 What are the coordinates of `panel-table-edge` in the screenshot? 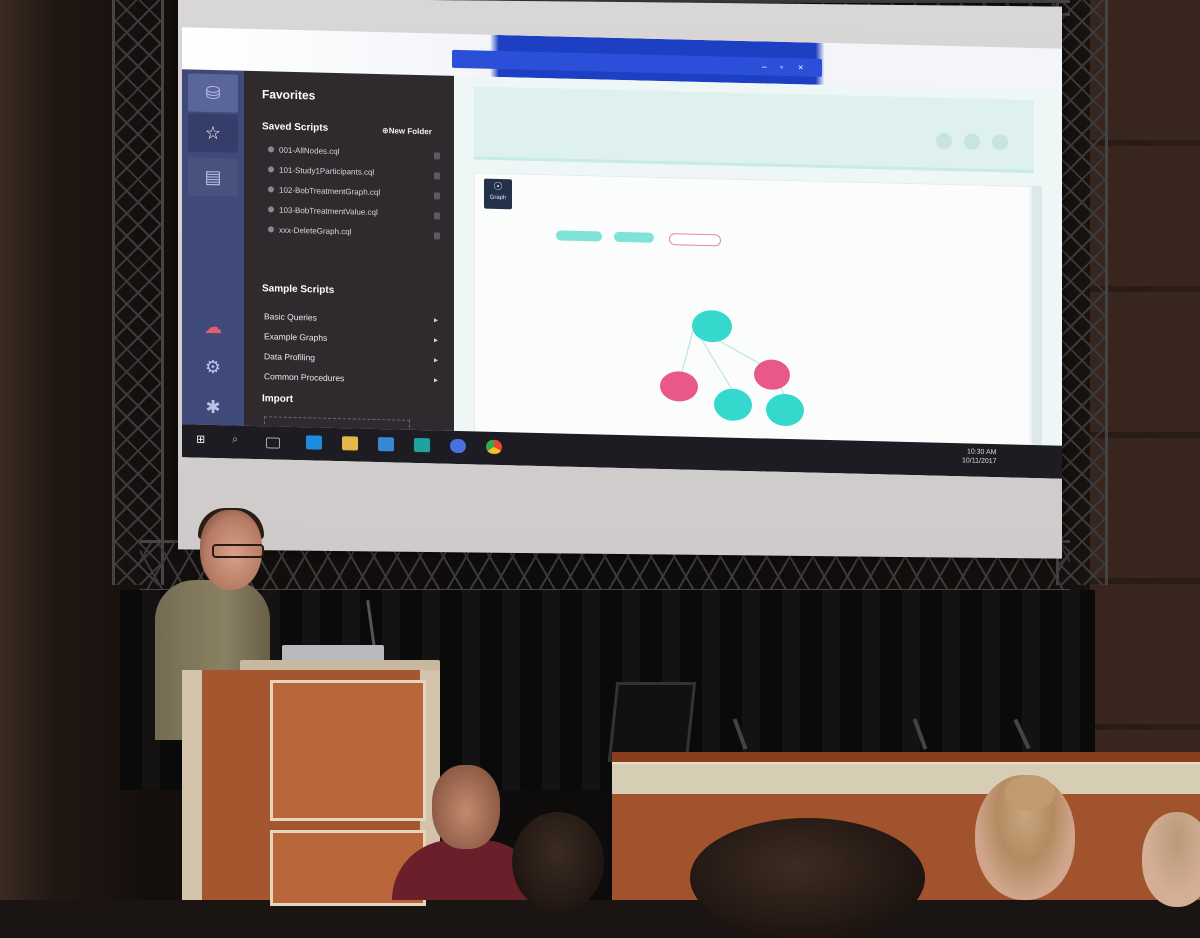 It's located at (906, 757).